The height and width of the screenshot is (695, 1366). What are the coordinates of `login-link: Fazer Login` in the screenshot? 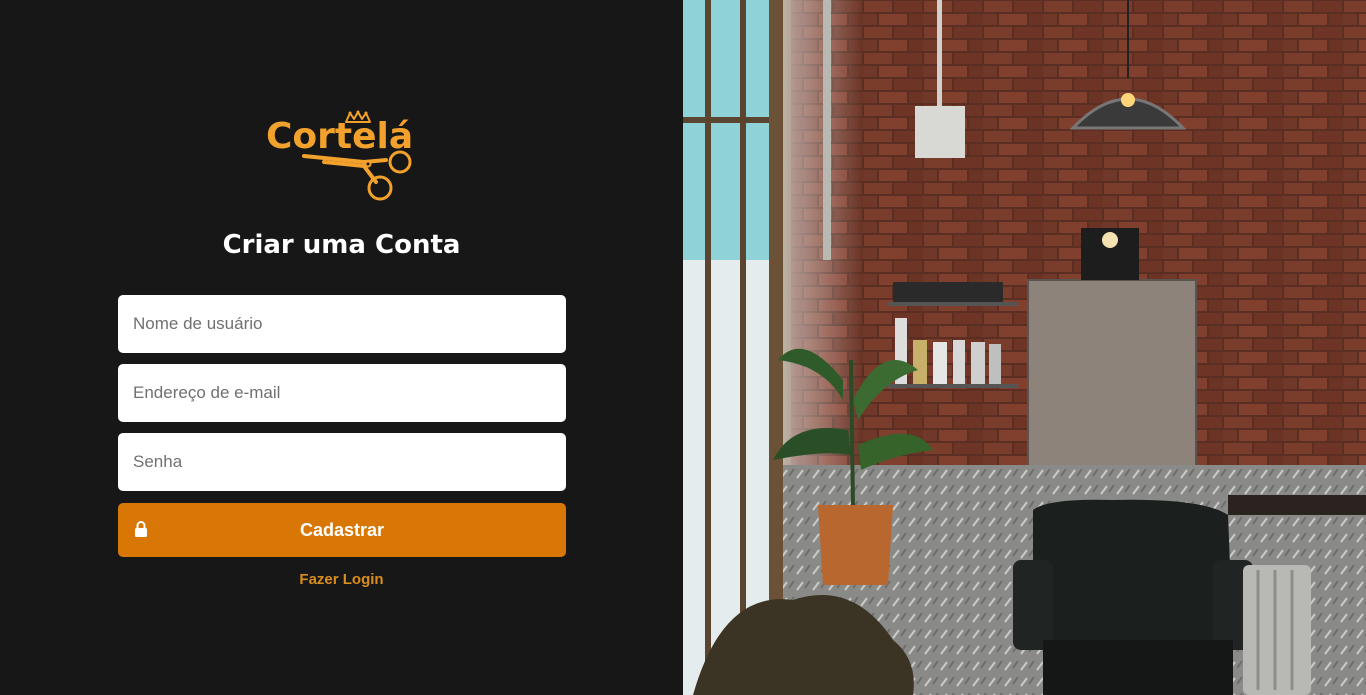 It's located at (341, 579).